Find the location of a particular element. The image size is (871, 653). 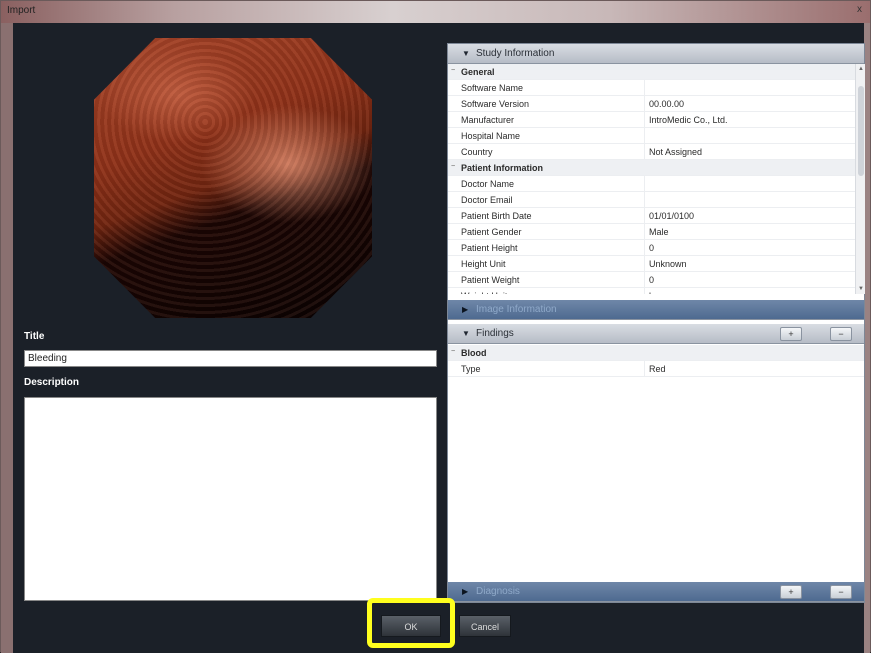

property-row: Software Name is located at coordinates (651, 88).